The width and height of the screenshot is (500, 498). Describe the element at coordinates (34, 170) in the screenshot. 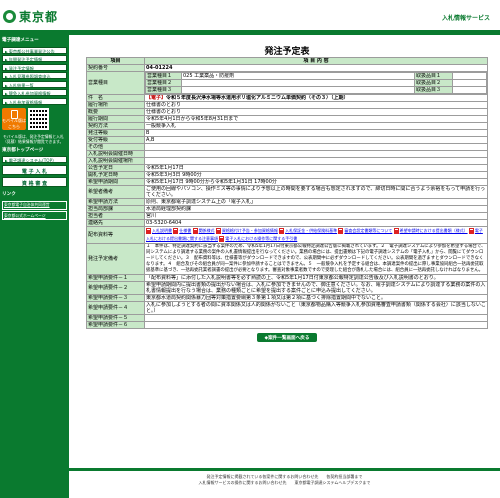

I see `e-bid-button: 電 子 入 札` at that location.